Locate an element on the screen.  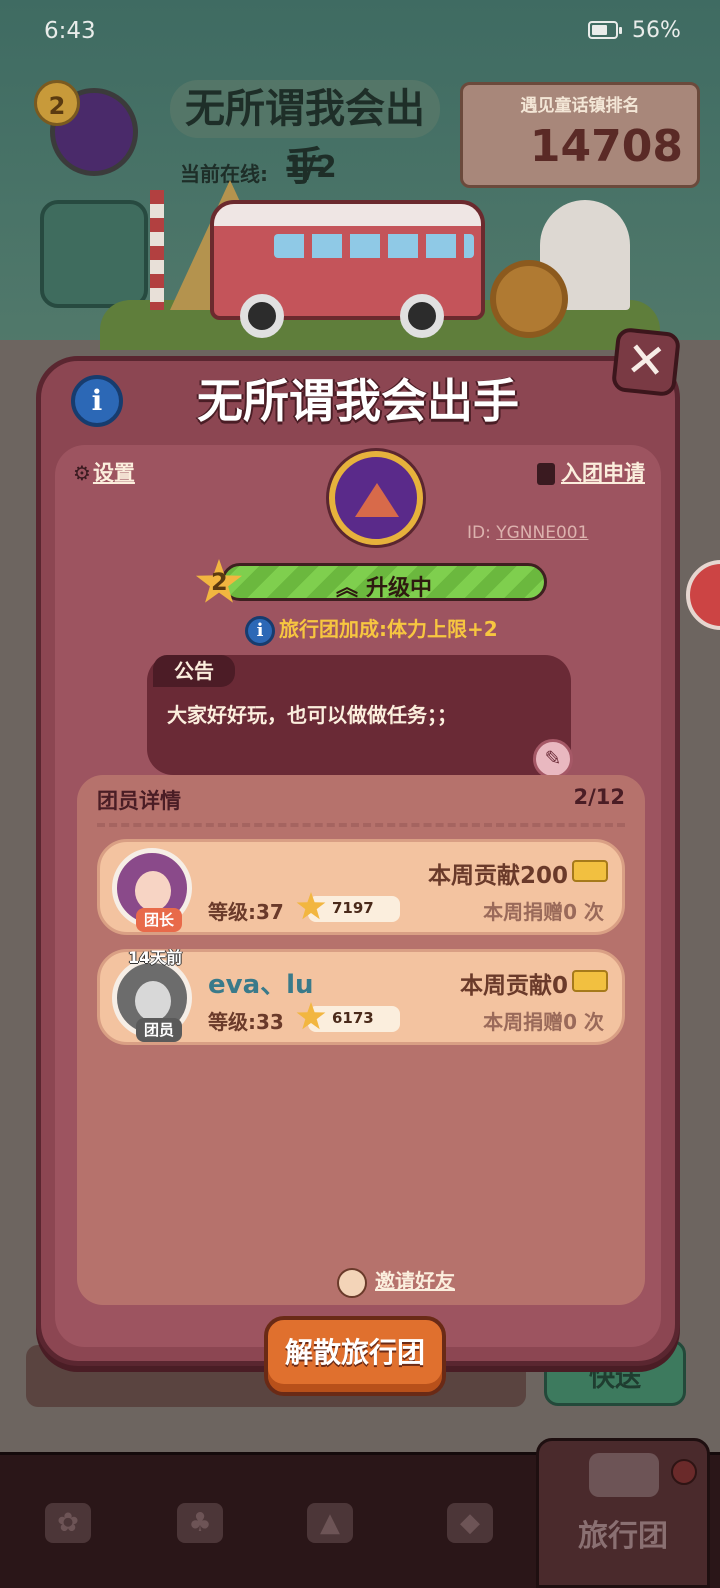
battery-percentage: 56% is located at coordinates (656, 30).